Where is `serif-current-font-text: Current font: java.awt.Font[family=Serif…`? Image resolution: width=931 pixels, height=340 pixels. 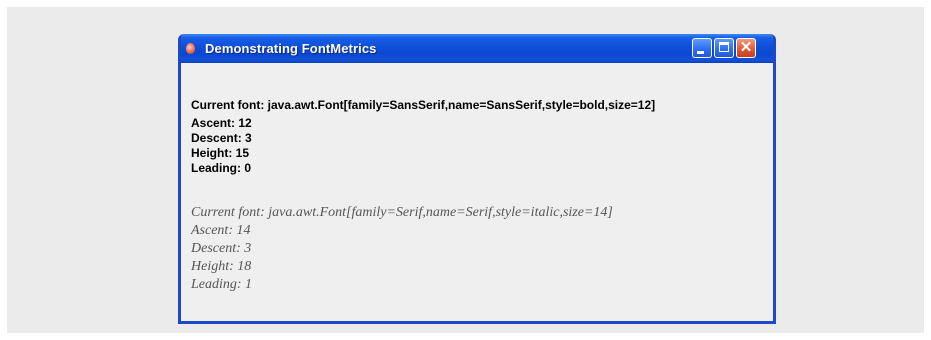 serif-current-font-text: Current font: java.awt.Font[family=Serif… is located at coordinates (402, 212).